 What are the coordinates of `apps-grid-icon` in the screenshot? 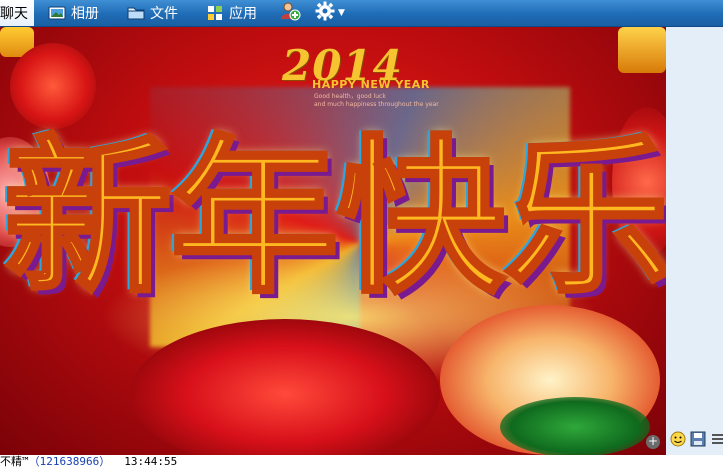 It's located at (215, 13).